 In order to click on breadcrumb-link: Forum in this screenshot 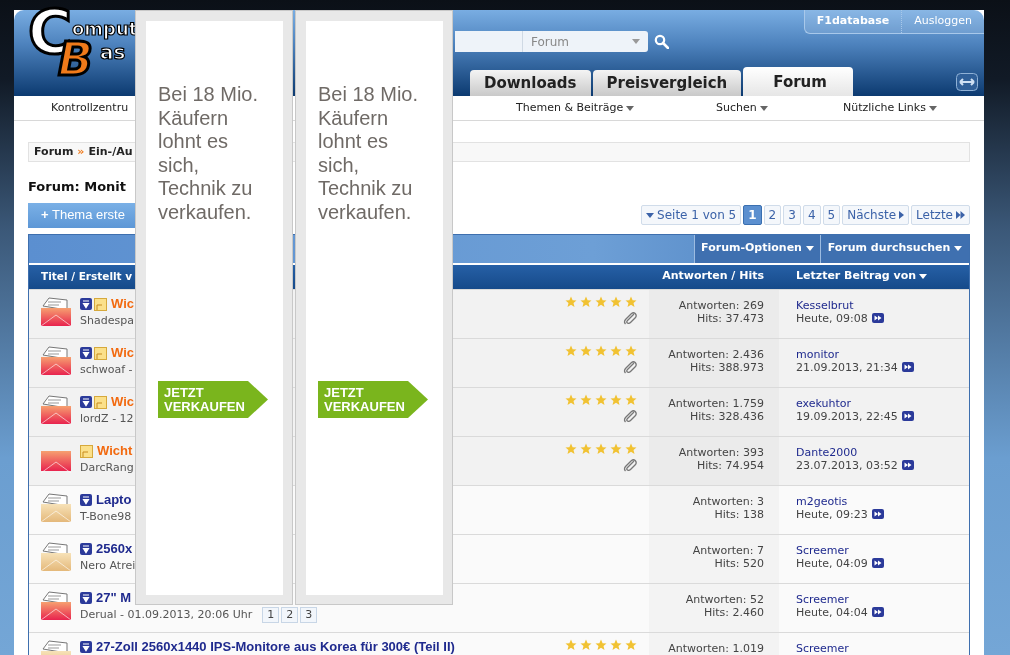, I will do `click(54, 152)`.